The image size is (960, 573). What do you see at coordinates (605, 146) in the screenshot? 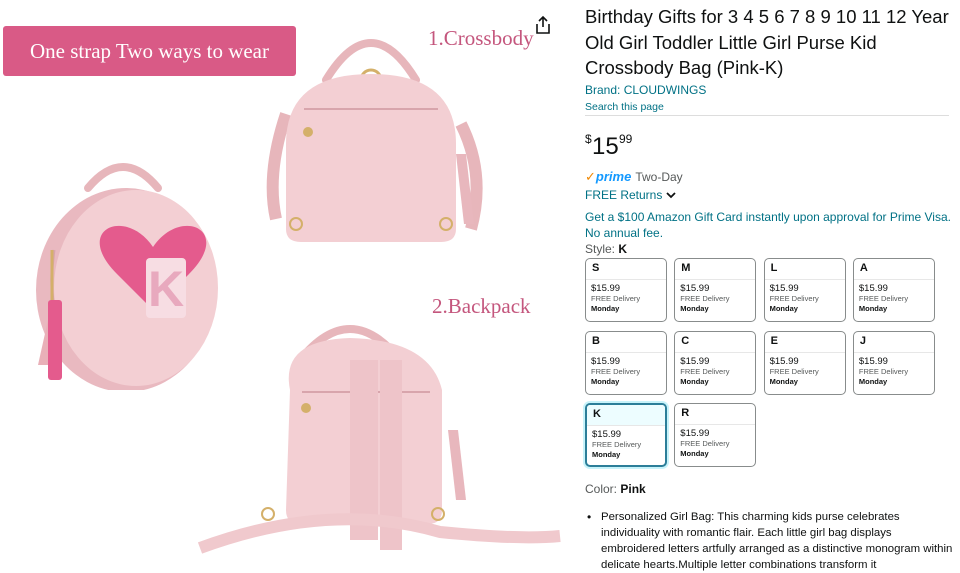
I see `price-whole: 15` at bounding box center [605, 146].